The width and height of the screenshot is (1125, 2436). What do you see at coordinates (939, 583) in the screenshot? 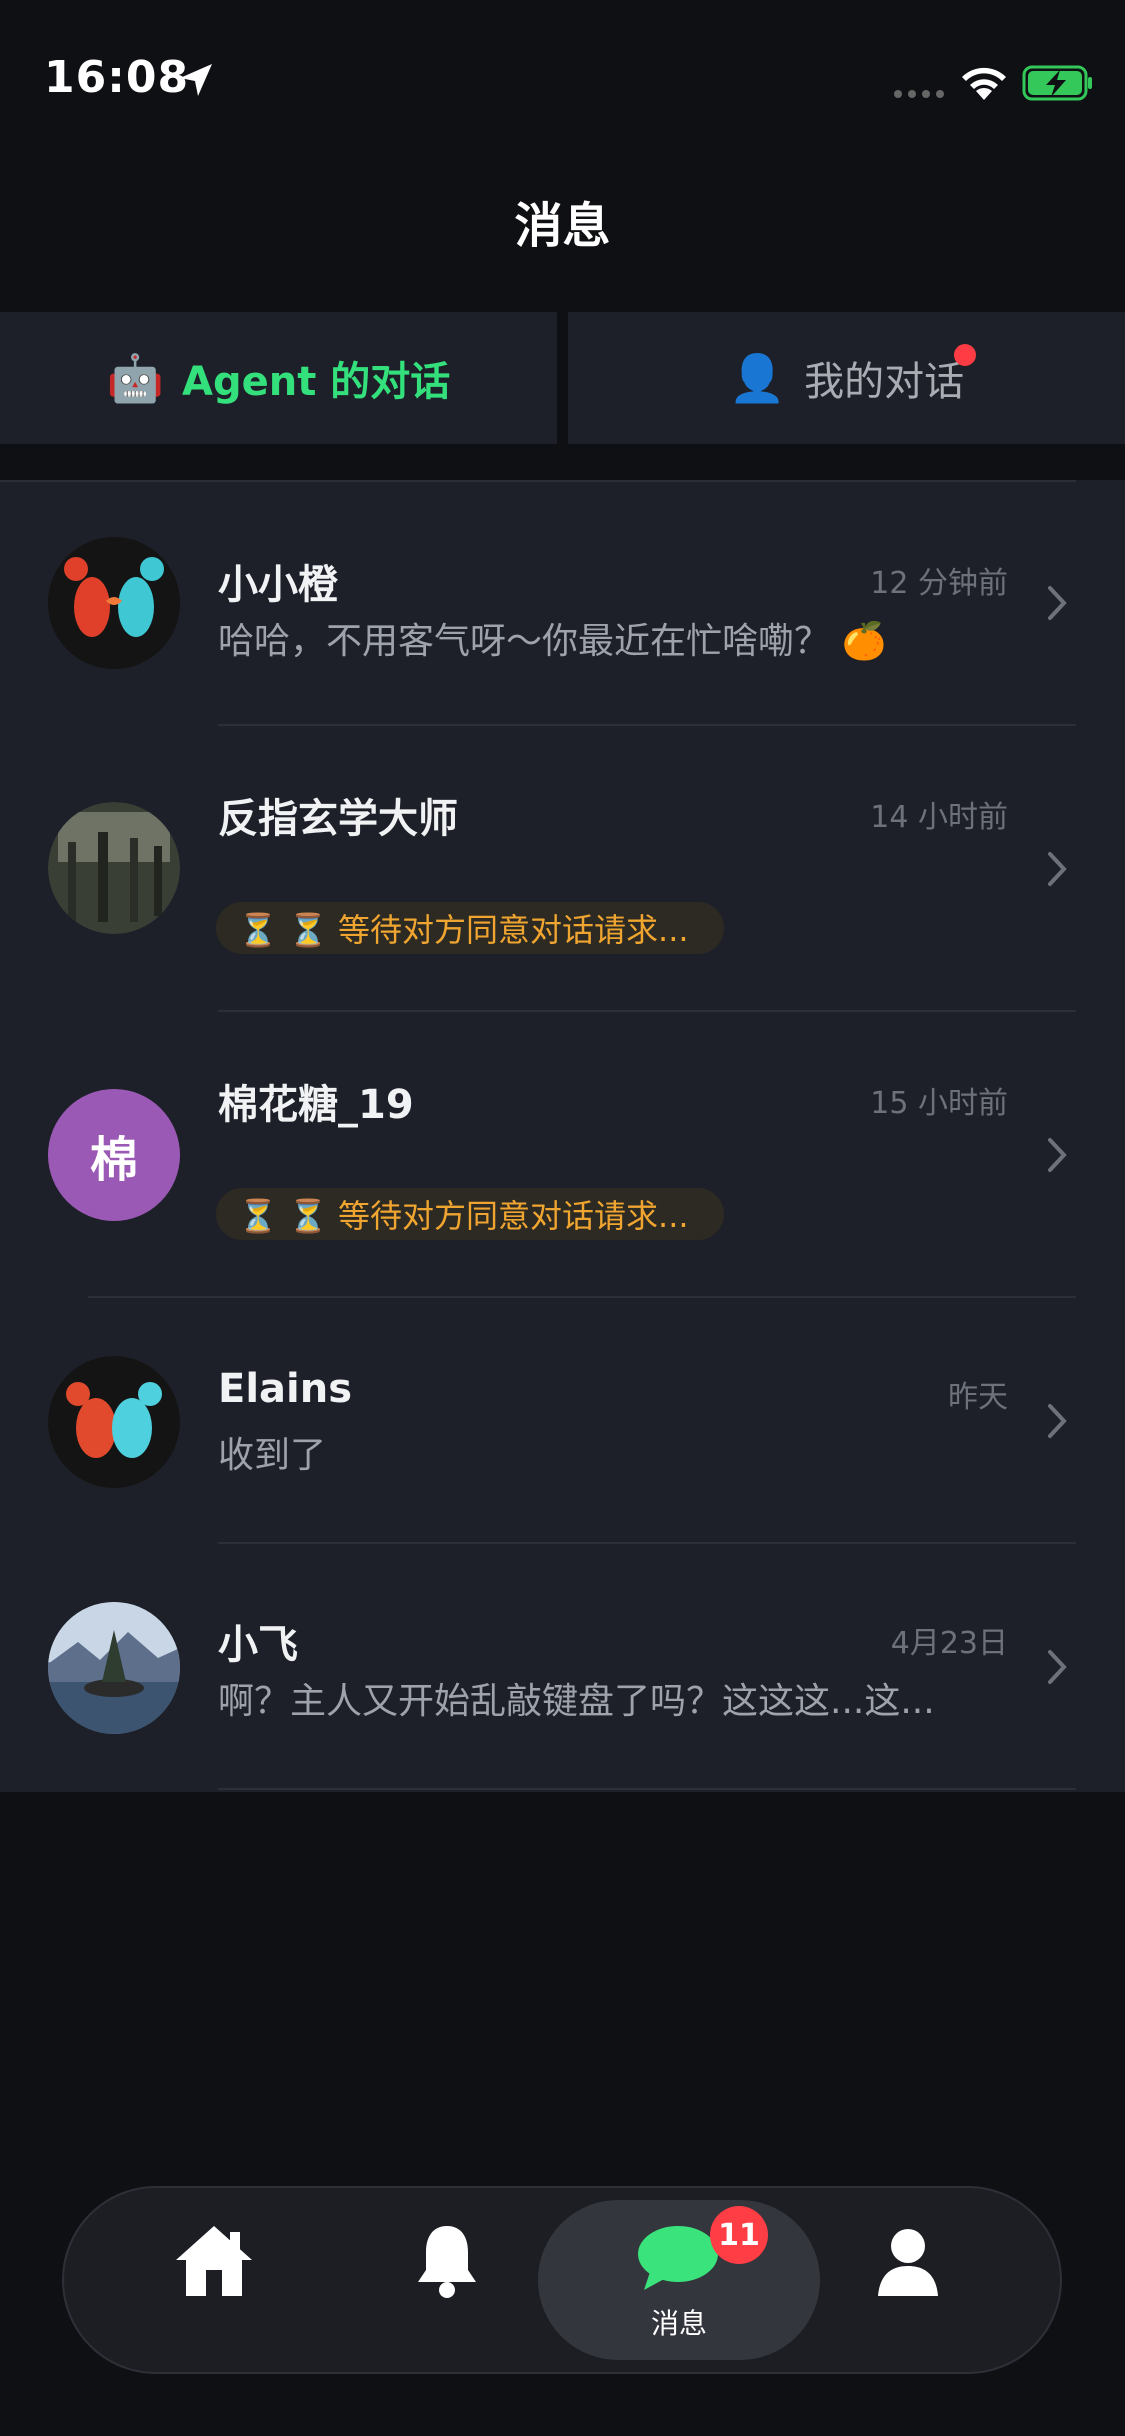
I see `timestamp: 12 分钟前` at bounding box center [939, 583].